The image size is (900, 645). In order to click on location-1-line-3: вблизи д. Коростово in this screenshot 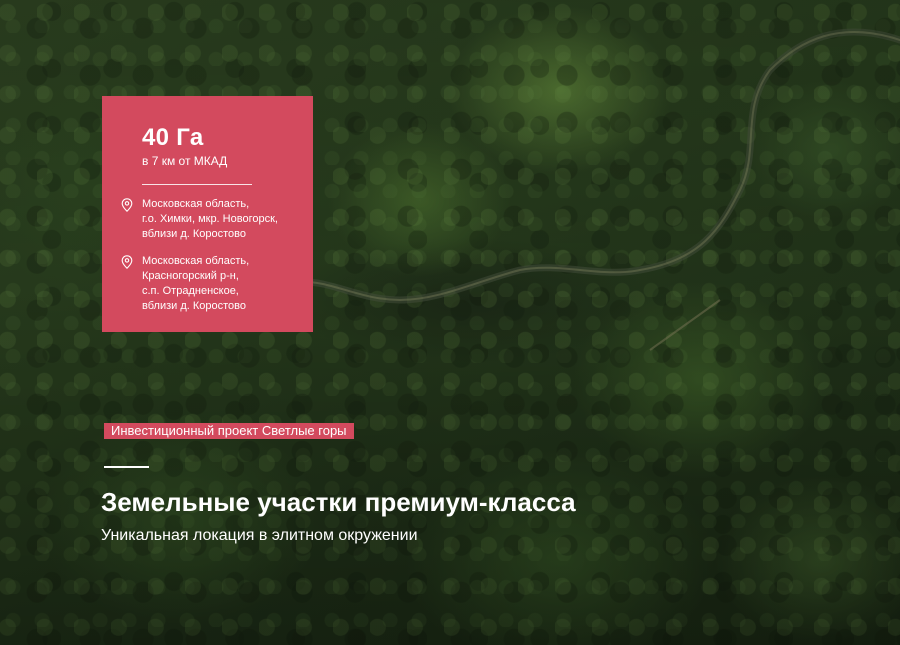, I will do `click(194, 234)`.